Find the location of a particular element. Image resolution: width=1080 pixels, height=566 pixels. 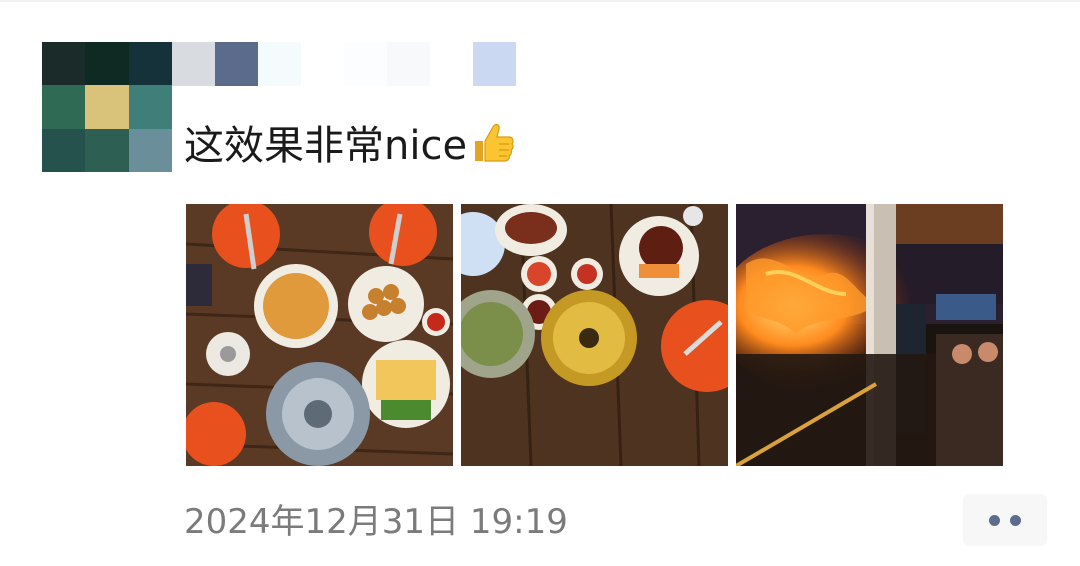

thai-food-table-icon is located at coordinates (319, 335).